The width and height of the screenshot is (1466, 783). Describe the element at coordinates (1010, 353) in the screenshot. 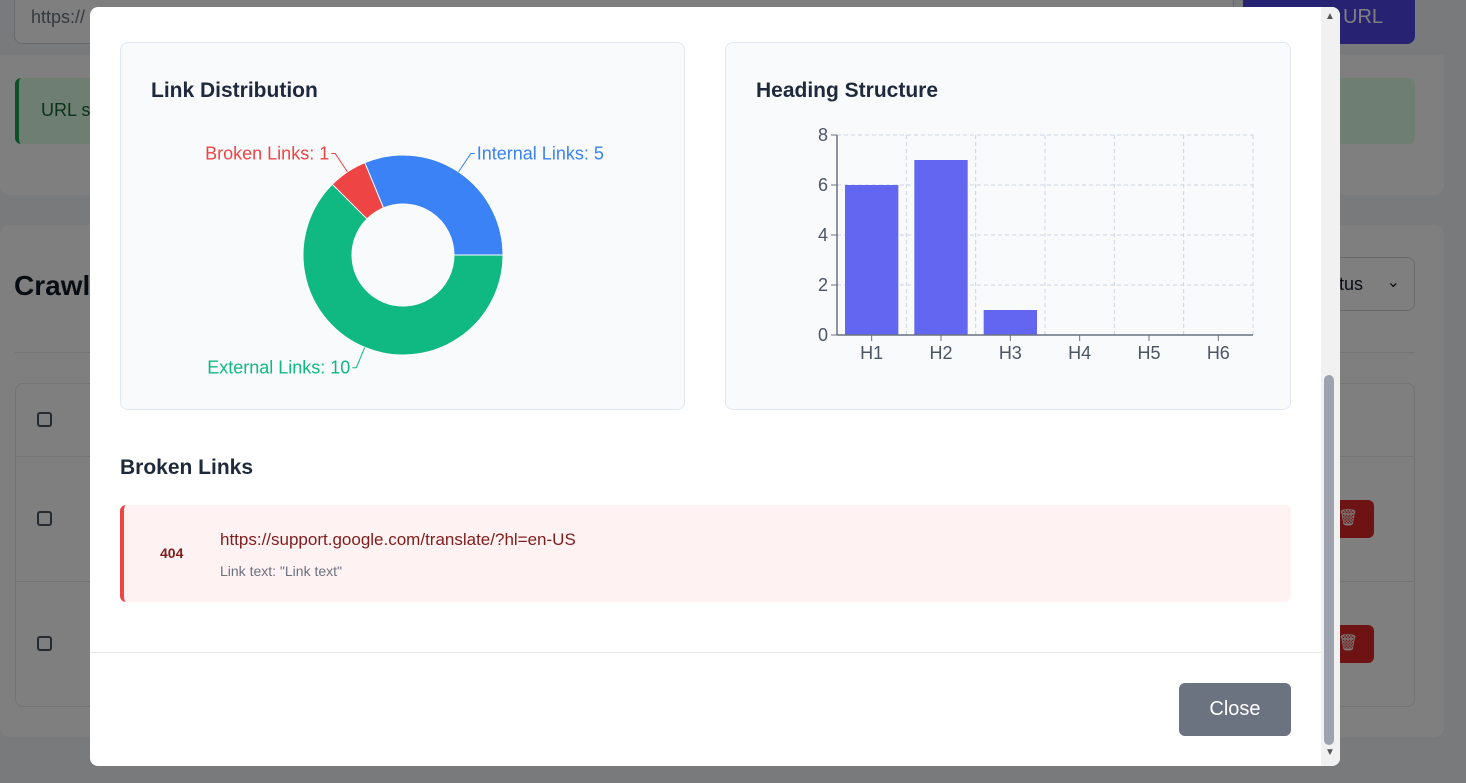

I see `x-tick-label: H3` at that location.